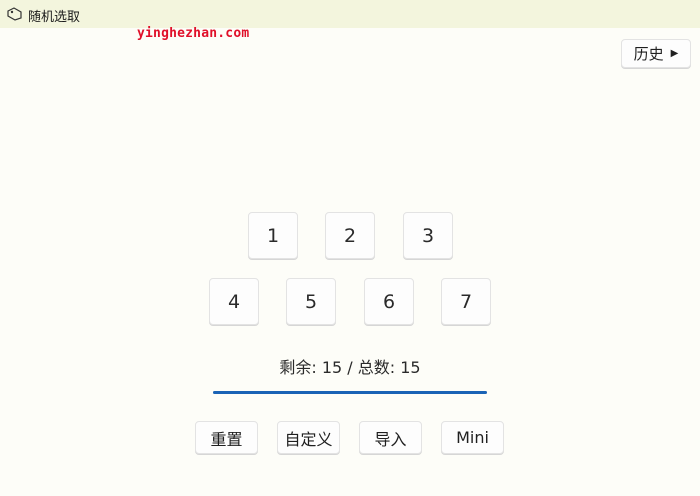  Describe the element at coordinates (390, 437) in the screenshot. I see `import-button: 导入` at that location.